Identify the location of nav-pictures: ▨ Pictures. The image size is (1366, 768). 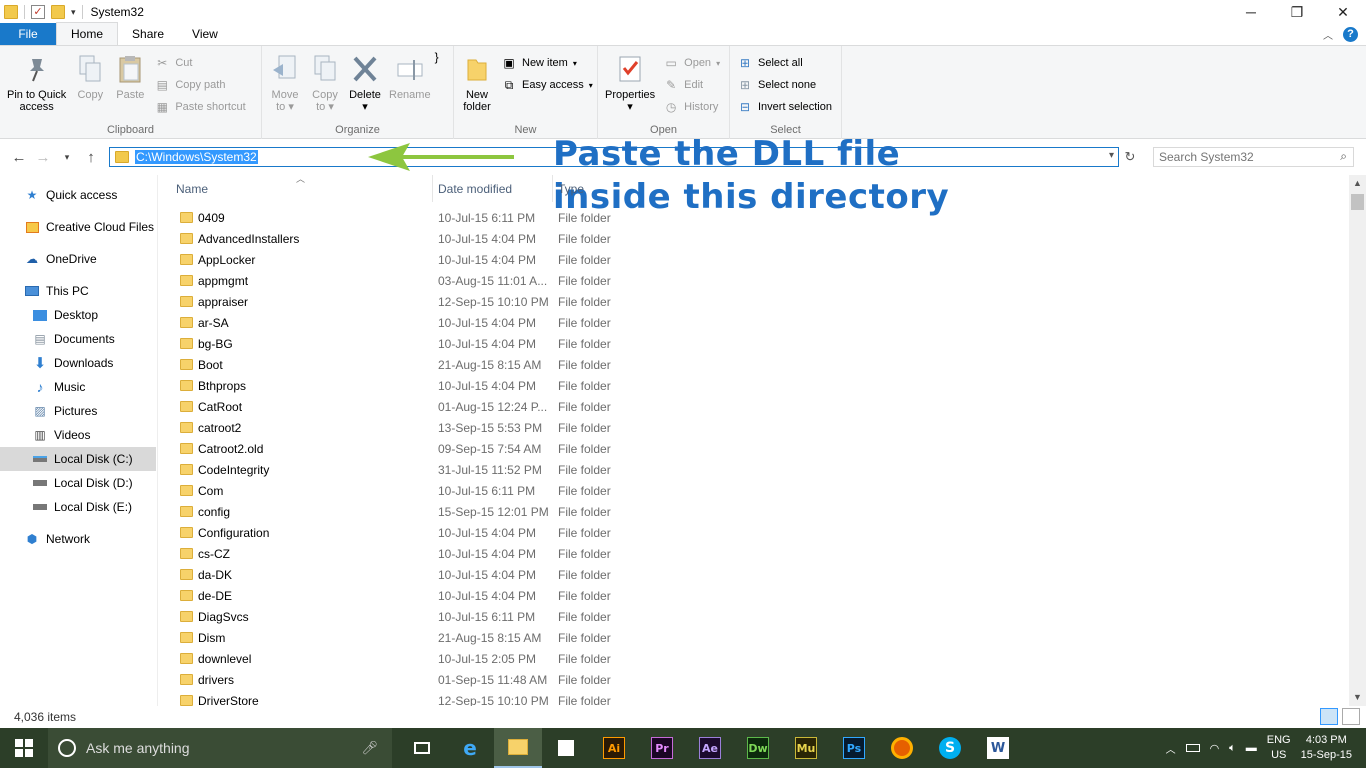
(64, 411).